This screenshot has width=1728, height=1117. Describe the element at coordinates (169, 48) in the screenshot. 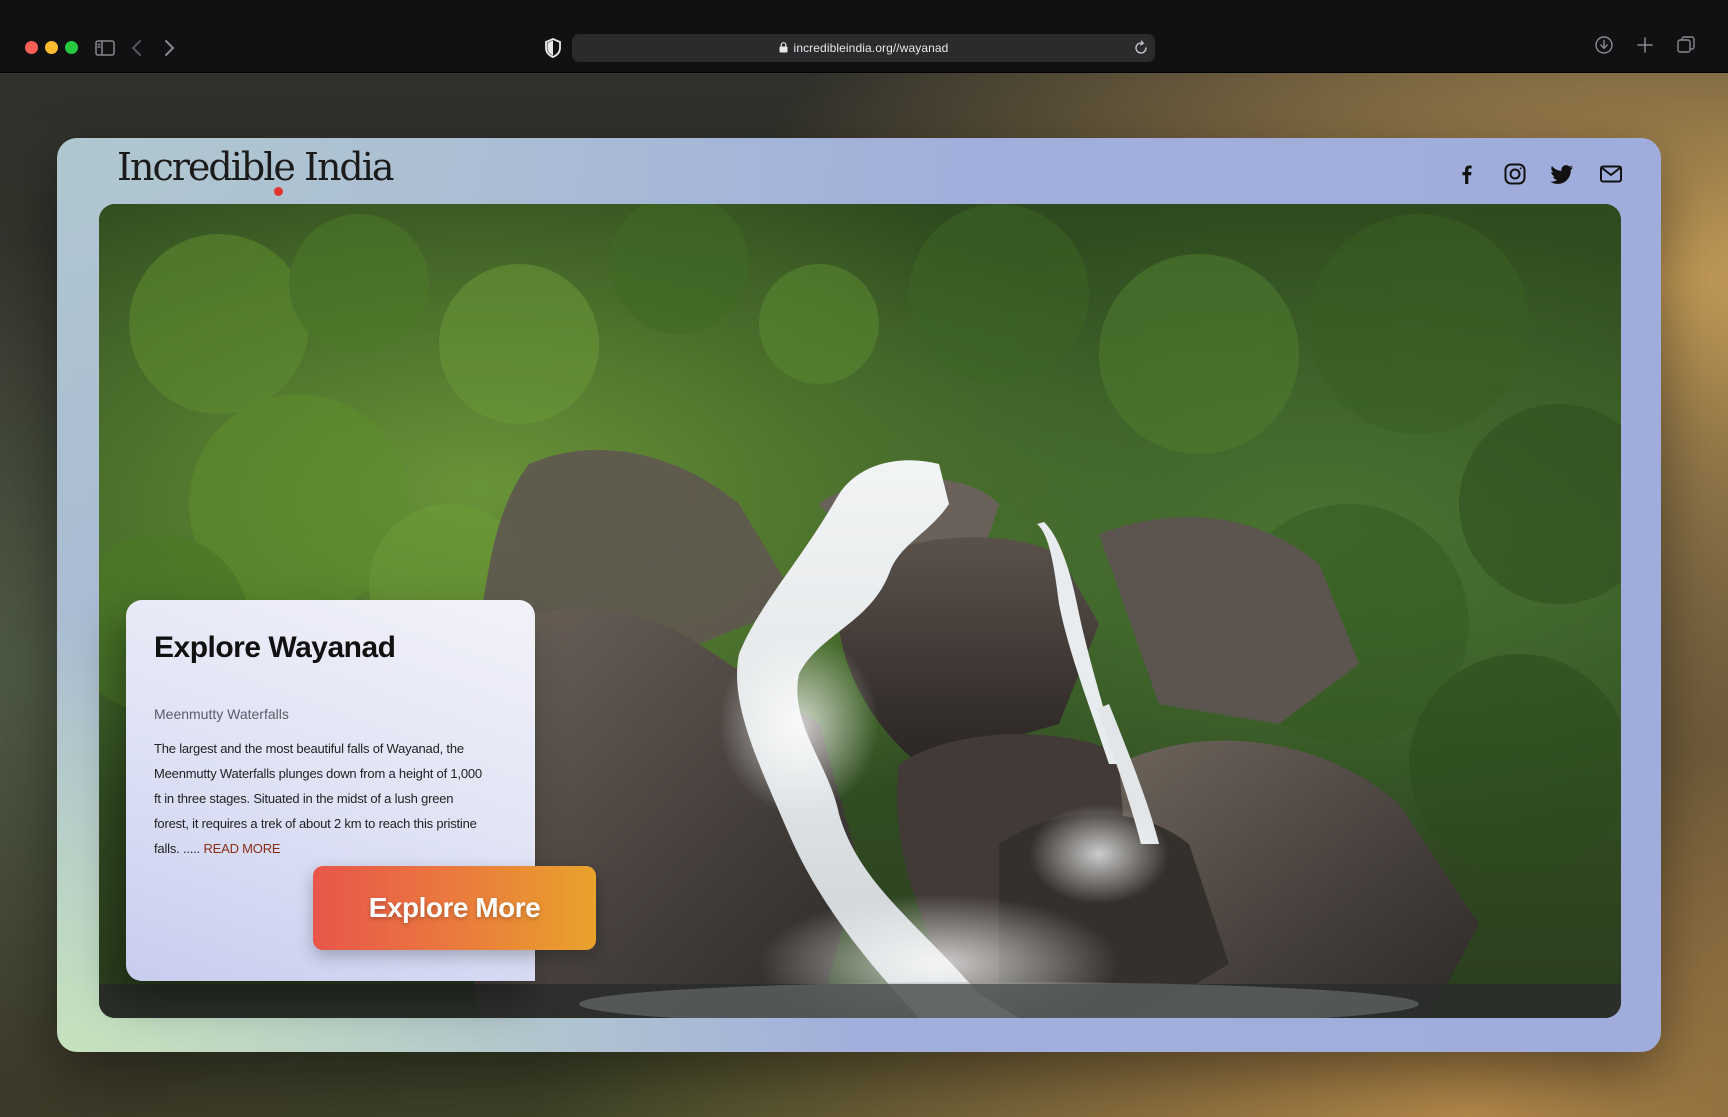

I see `forward-arrow-icon` at that location.